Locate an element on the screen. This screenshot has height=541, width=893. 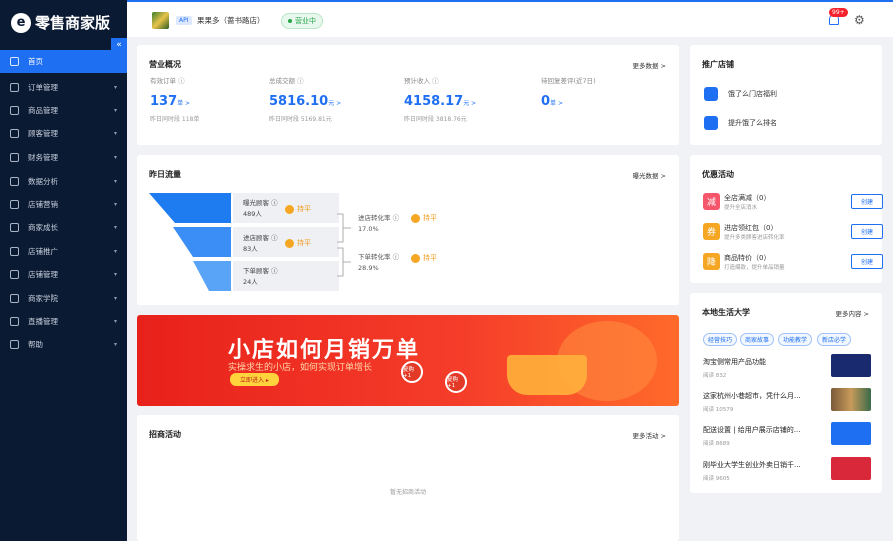
college-more-link: 更多内容 > is located at coordinates (852, 313).